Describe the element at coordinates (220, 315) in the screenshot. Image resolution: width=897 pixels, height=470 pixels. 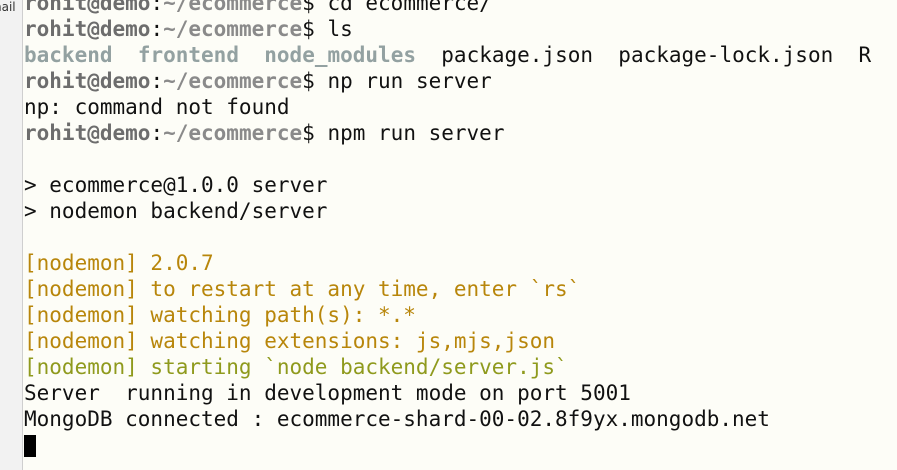
I see `terminal-line-nodemon-watch-path: [nodemon] watching path(s): *.*` at that location.